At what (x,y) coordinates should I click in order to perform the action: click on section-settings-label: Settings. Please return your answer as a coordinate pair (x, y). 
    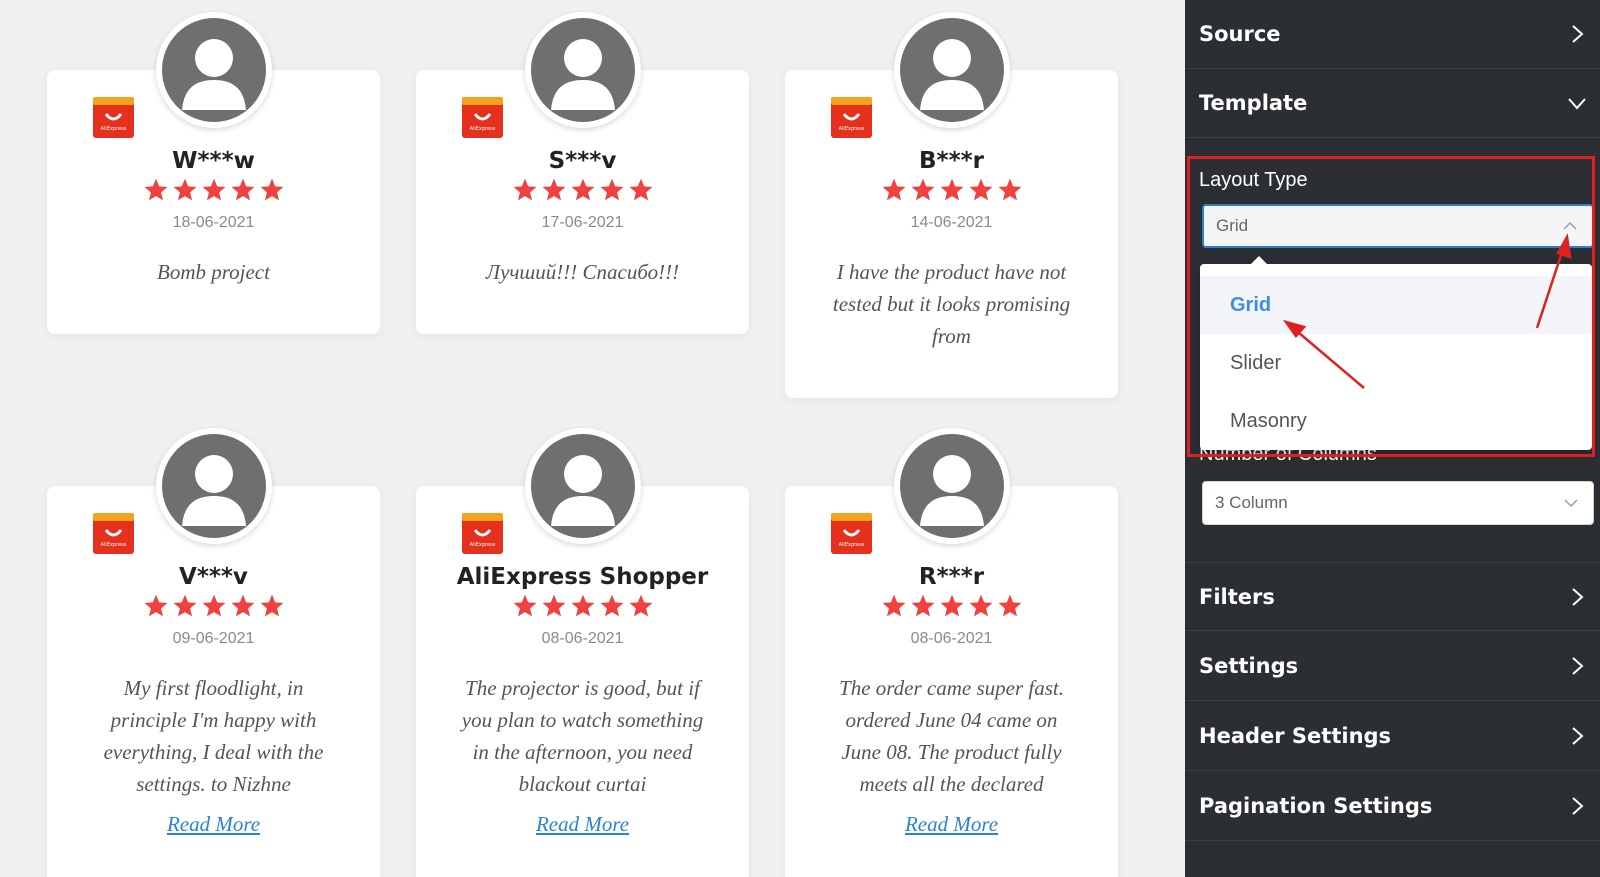
    Looking at the image, I should click on (1249, 666).